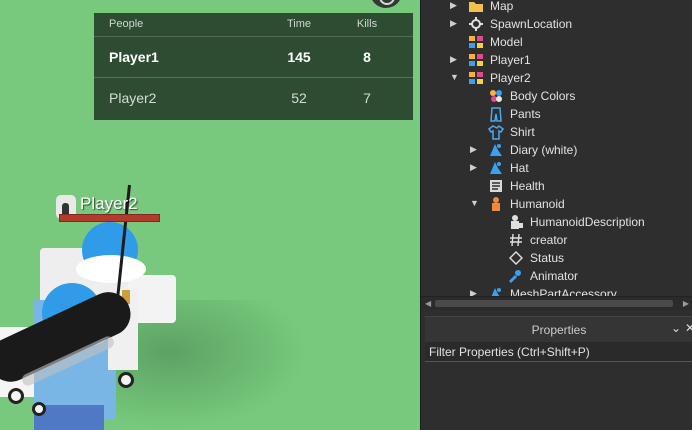 Image resolution: width=692 pixels, height=430 pixels. I want to click on player-time: 52, so click(299, 98).